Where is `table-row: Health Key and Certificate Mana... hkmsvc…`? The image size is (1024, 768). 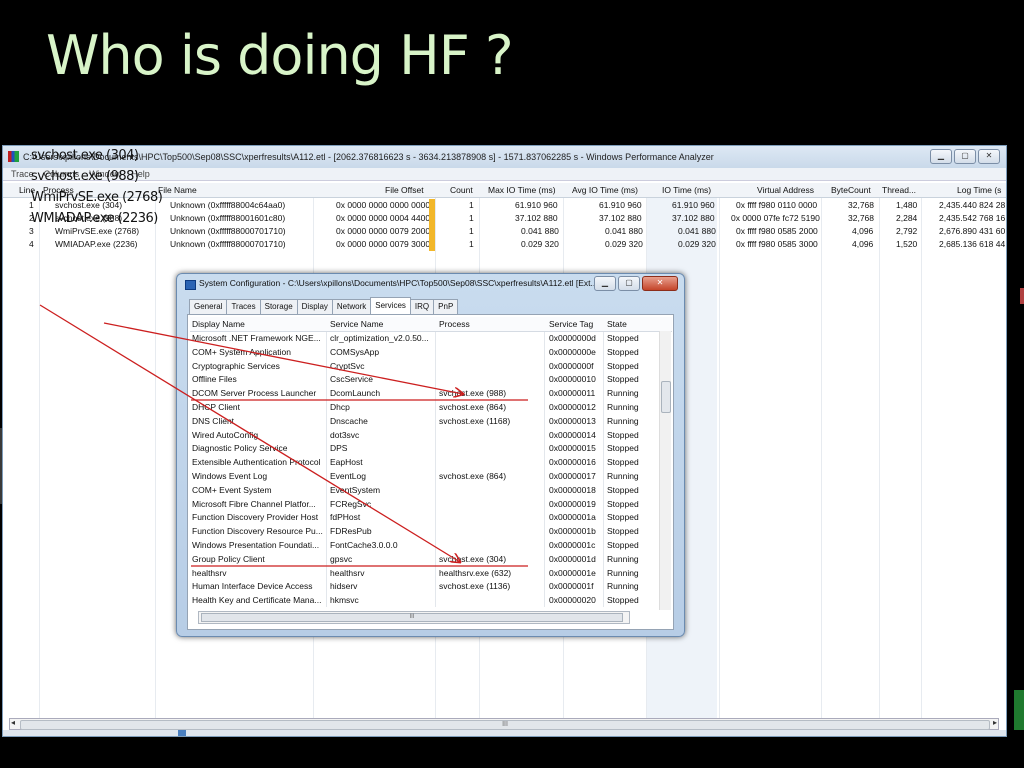
table-row: Health Key and Certificate Mana... hkmsvc… is located at coordinates (431, 601).